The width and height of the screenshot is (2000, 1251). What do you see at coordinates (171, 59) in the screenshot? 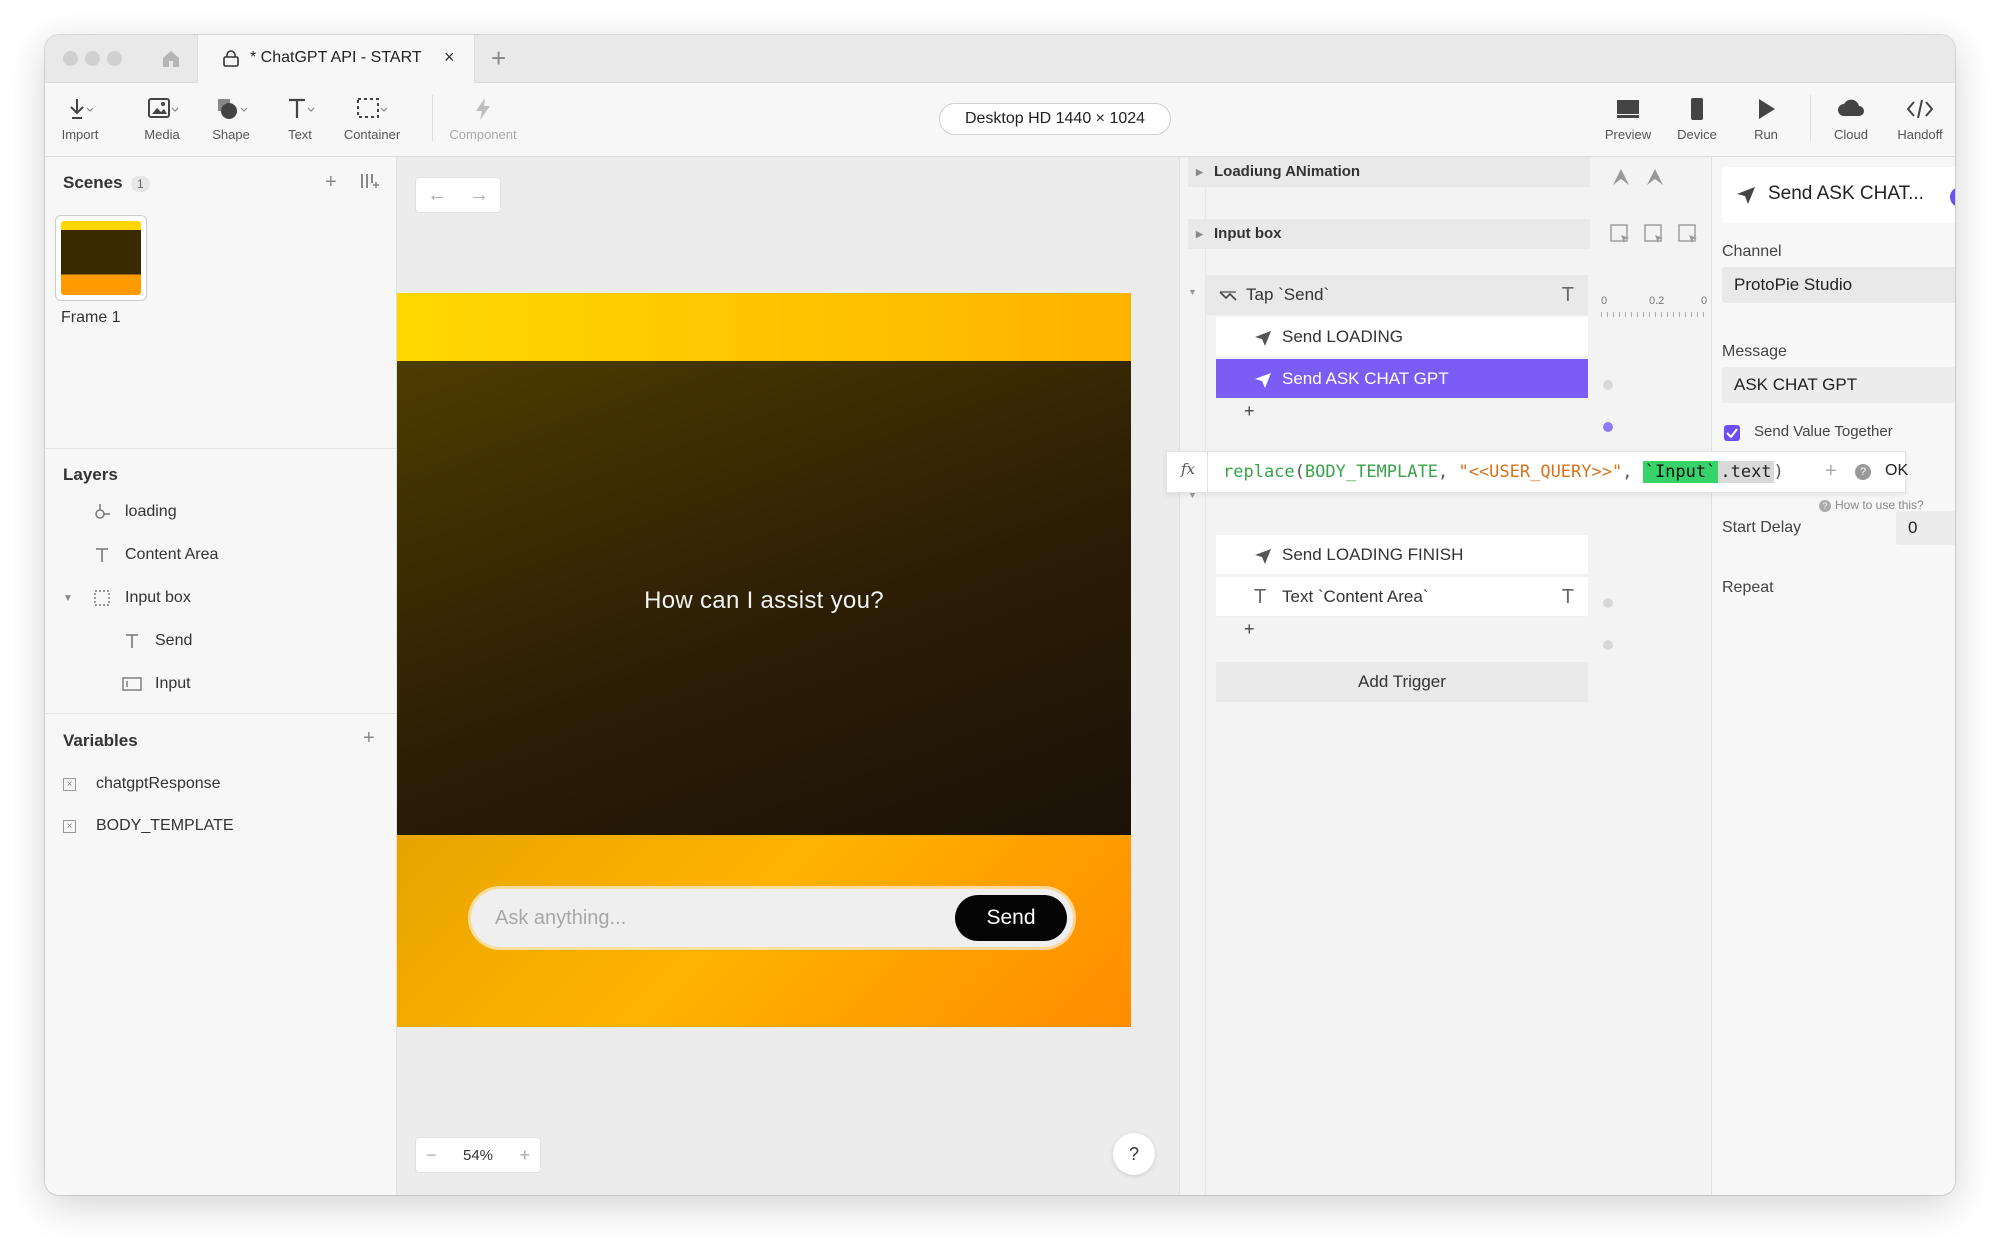
I see `home-icon` at bounding box center [171, 59].